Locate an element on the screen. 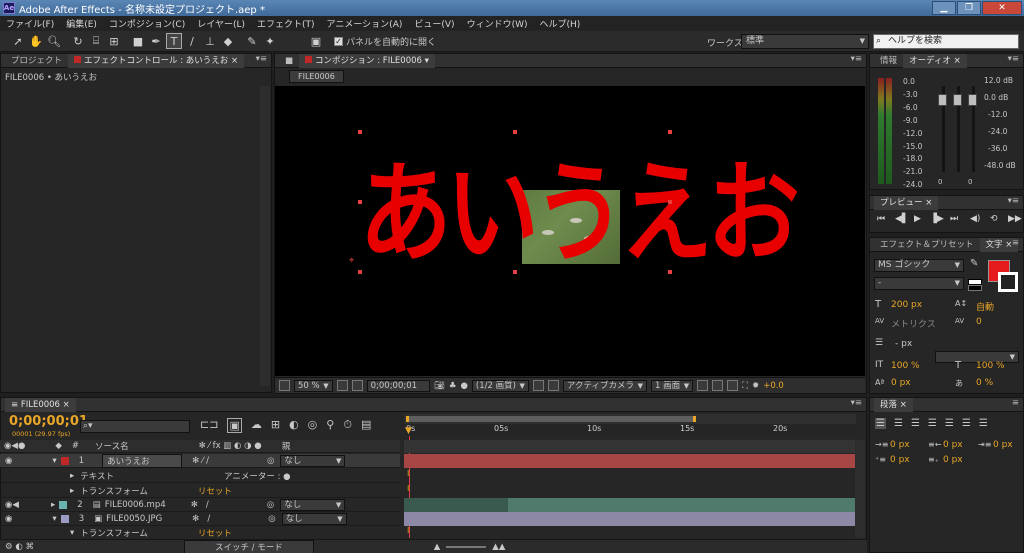  tab-preview: プレビュー × is located at coordinates (906, 202).